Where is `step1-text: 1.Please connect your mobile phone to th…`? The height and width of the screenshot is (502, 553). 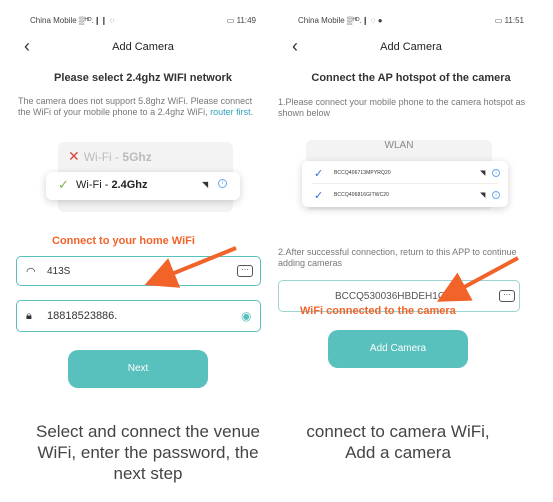
step1-text: 1.Please connect your mobile phone to th… is located at coordinates (402, 107).